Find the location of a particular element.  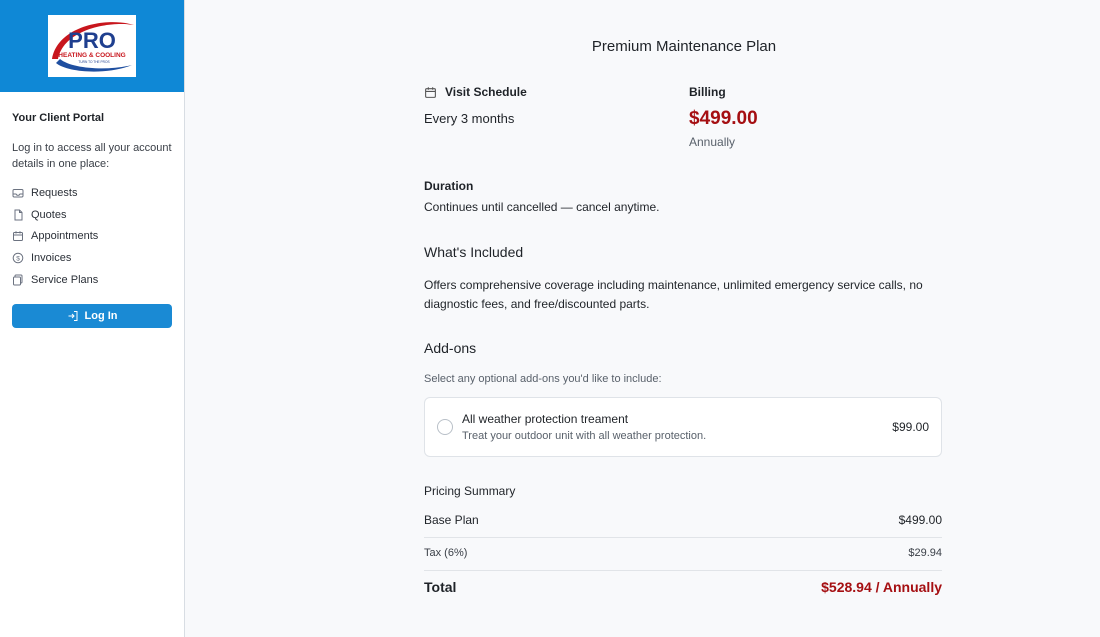

login-label: Log In is located at coordinates (101, 316).